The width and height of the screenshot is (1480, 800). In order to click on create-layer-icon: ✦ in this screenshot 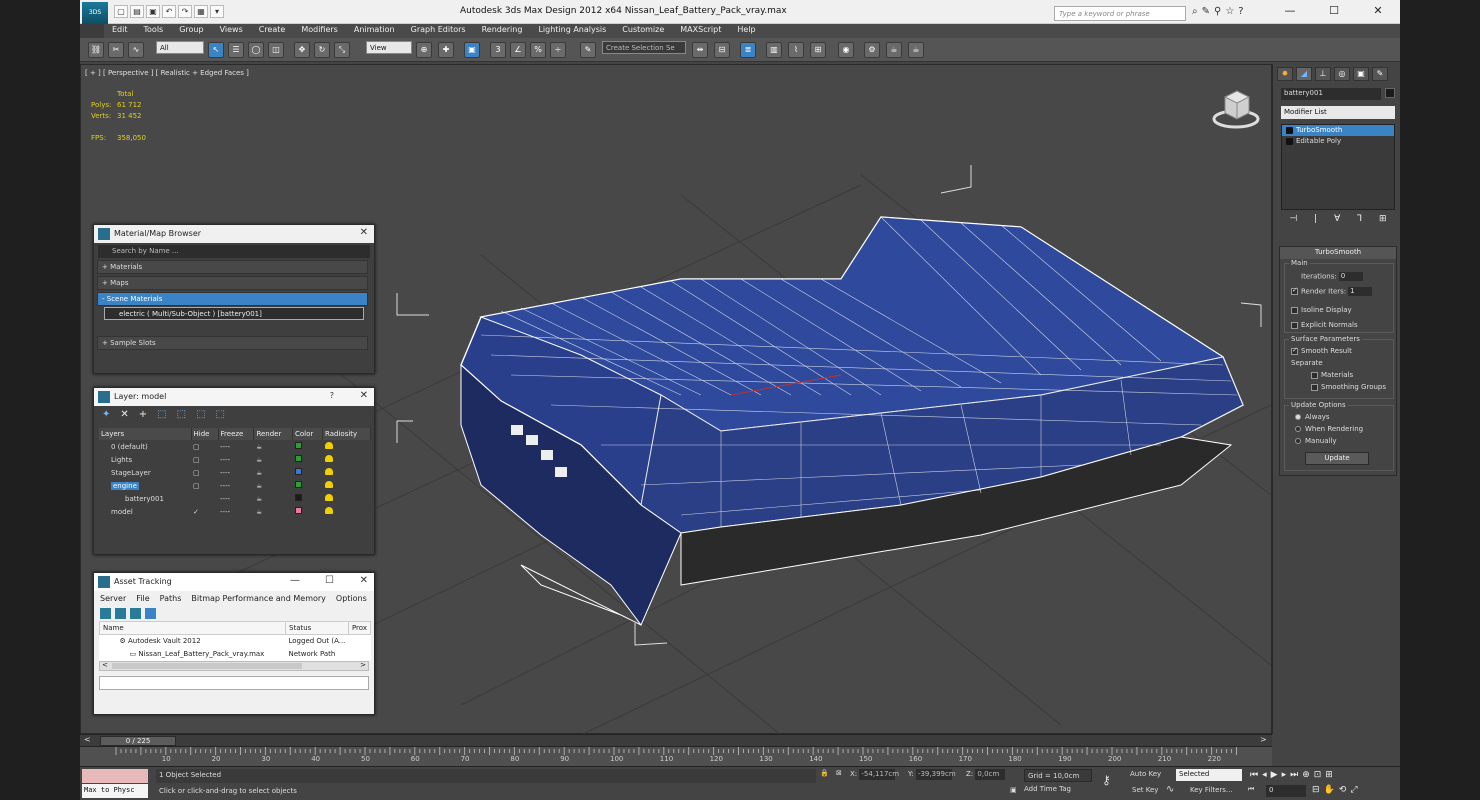, I will do `click(106, 416)`.